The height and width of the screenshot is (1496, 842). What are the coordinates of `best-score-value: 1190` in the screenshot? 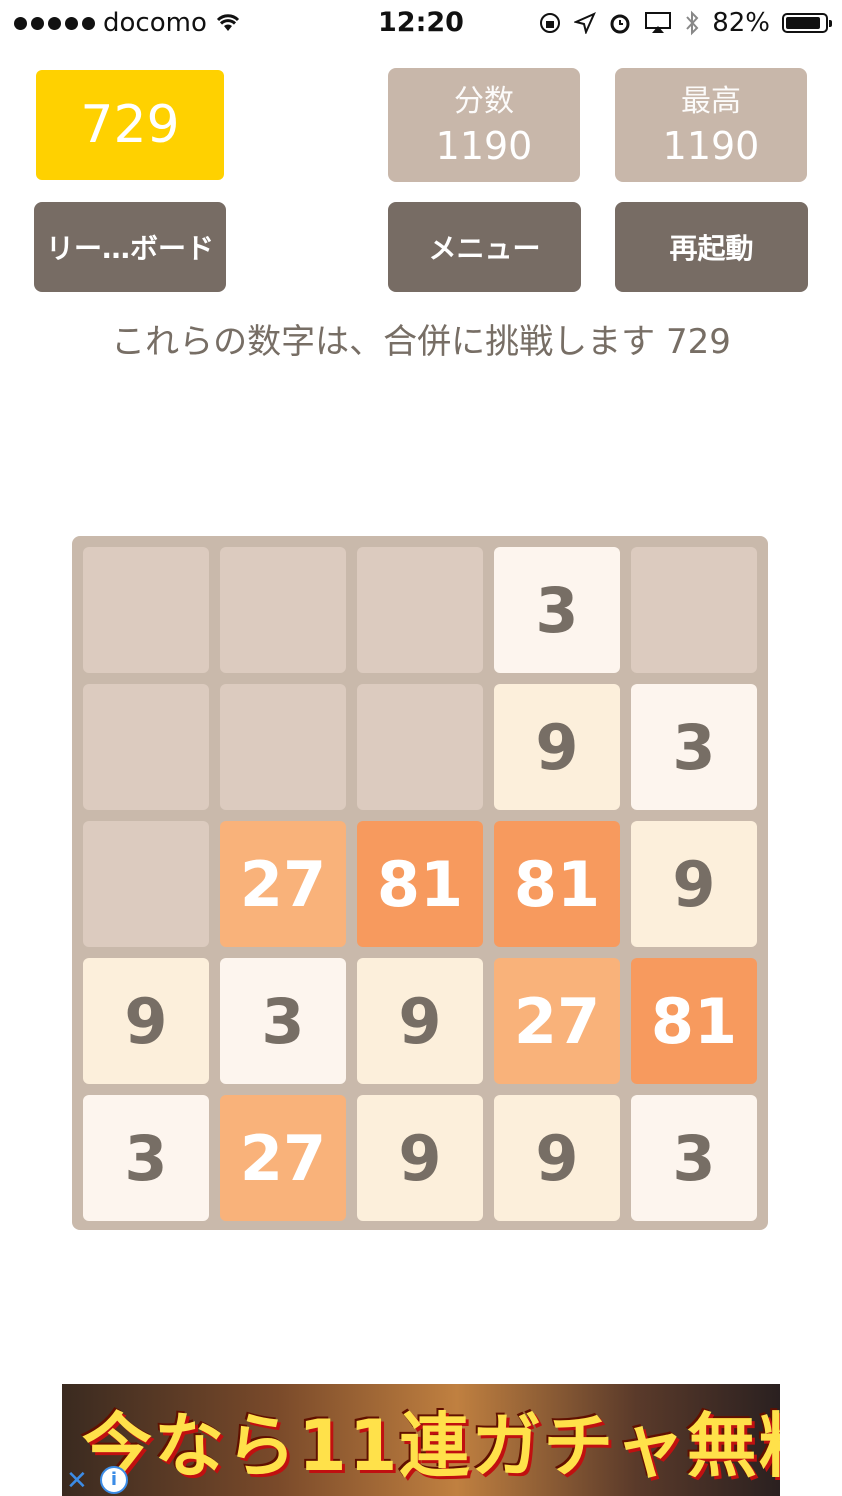 It's located at (711, 146).